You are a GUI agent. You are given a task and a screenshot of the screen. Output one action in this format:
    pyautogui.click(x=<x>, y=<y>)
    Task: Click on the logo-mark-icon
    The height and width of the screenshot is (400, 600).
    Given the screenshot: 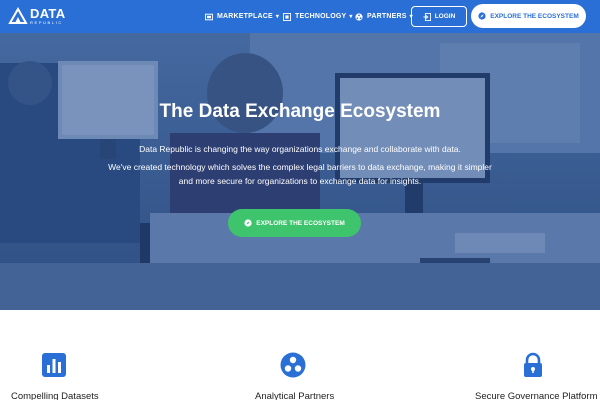 What is the action you would take?
    pyautogui.click(x=18, y=15)
    